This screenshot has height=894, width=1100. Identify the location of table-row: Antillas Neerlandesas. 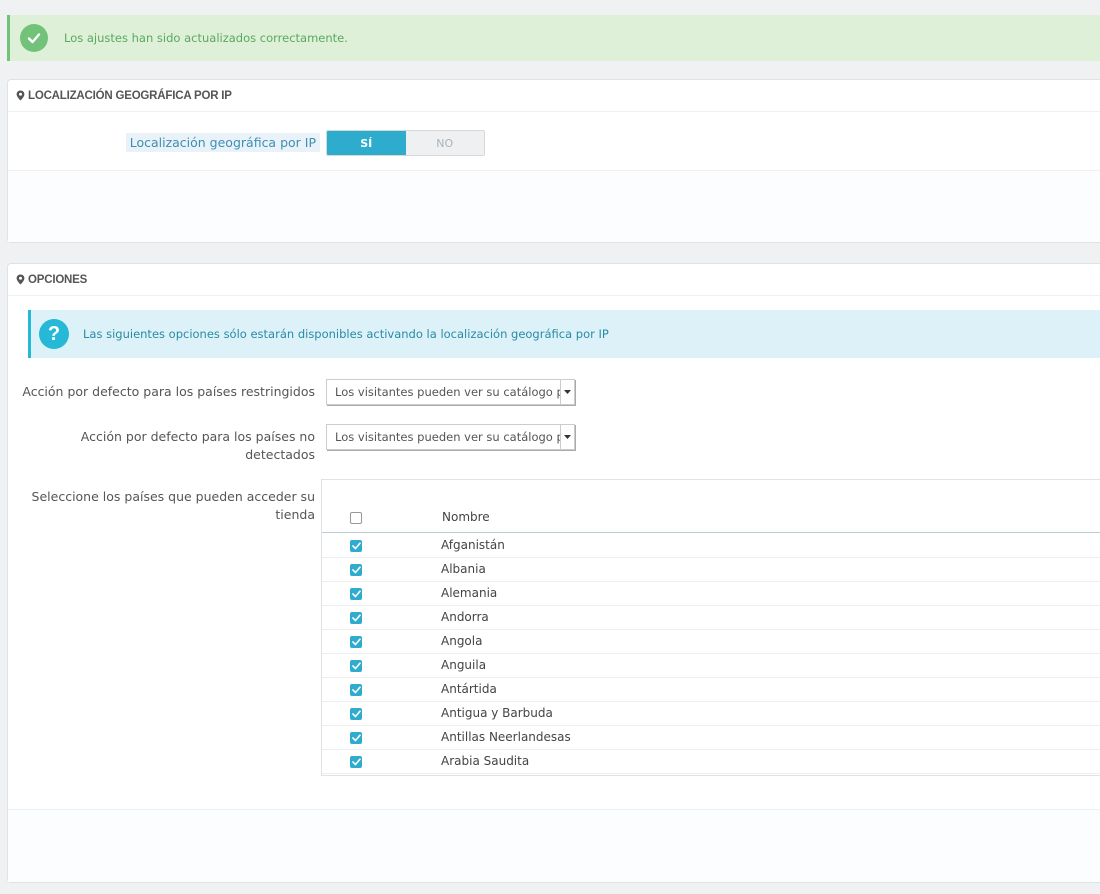
(711, 738).